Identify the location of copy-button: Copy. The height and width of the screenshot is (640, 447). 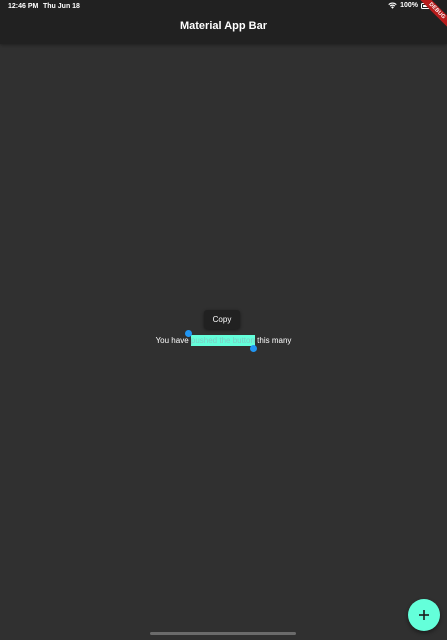
(222, 319).